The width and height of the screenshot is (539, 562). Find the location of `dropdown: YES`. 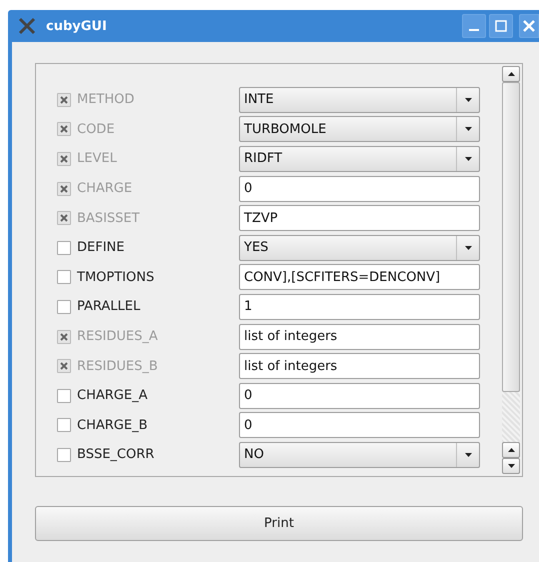

dropdown: YES is located at coordinates (359, 247).